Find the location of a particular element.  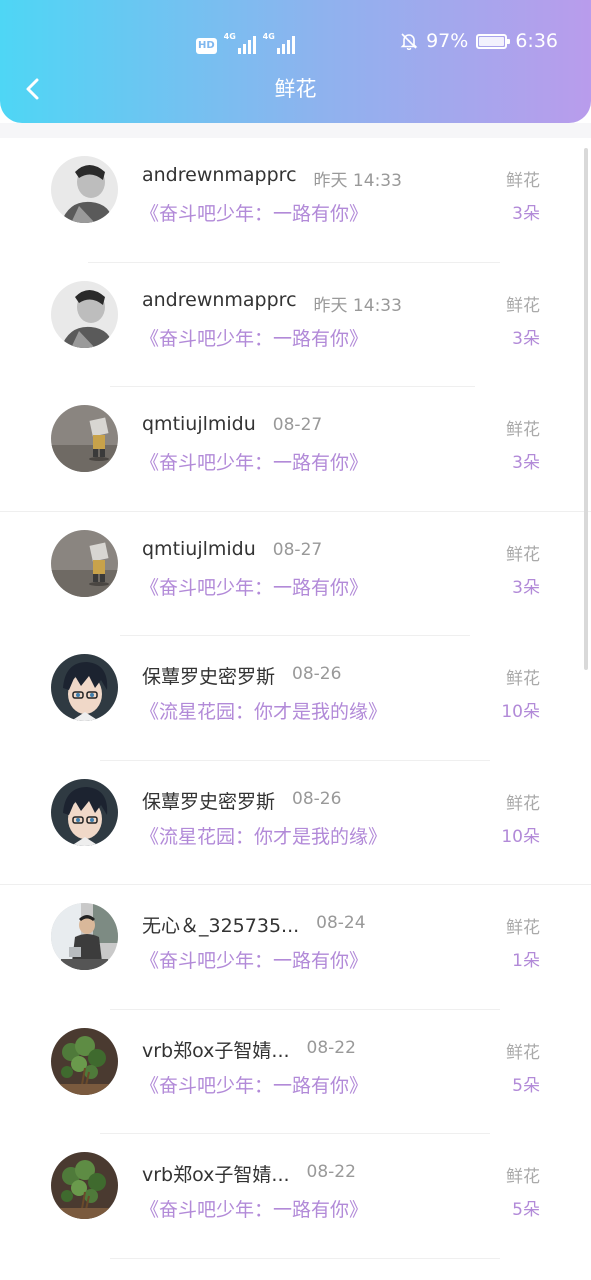

page-title: 鲜花 is located at coordinates (295, 89).